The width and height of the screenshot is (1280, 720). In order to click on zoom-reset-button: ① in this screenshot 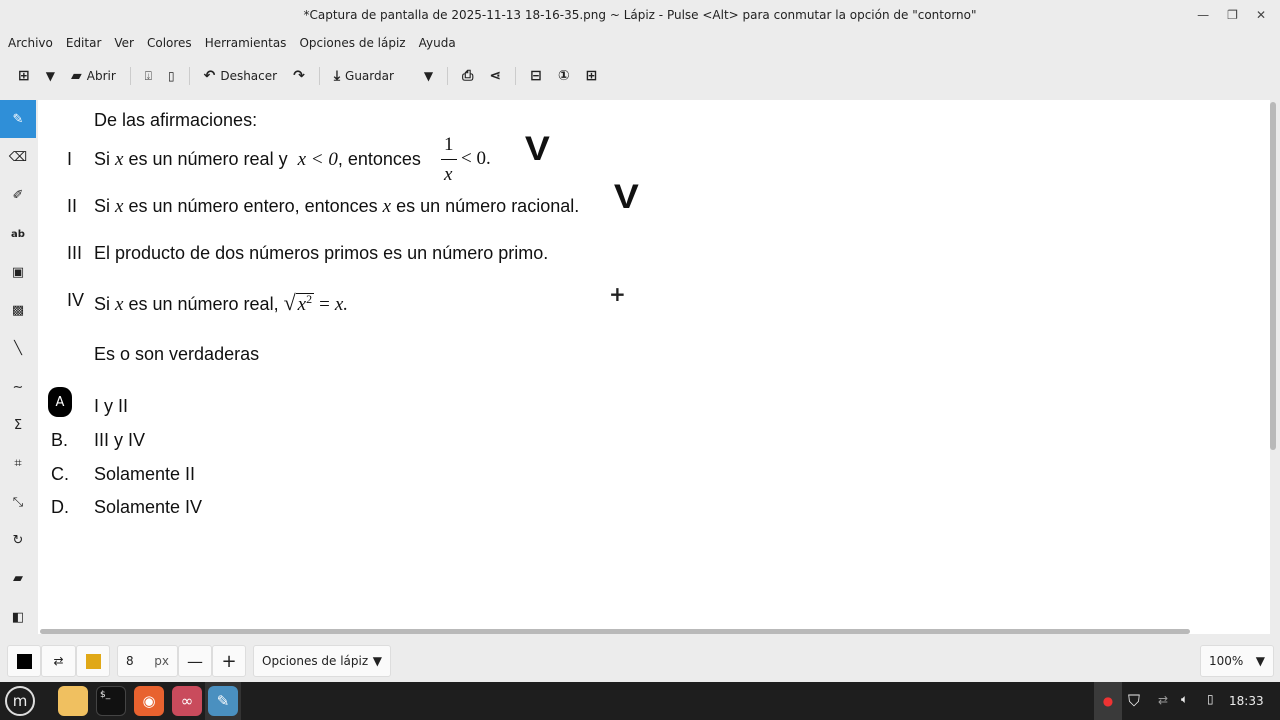, I will do `click(564, 76)`.